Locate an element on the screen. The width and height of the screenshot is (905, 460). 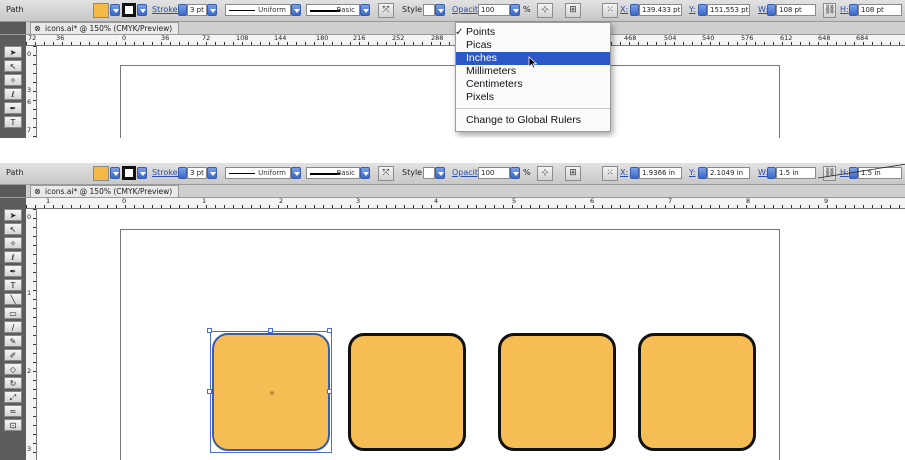
menu-item-picas: Picas is located at coordinates (533, 45).